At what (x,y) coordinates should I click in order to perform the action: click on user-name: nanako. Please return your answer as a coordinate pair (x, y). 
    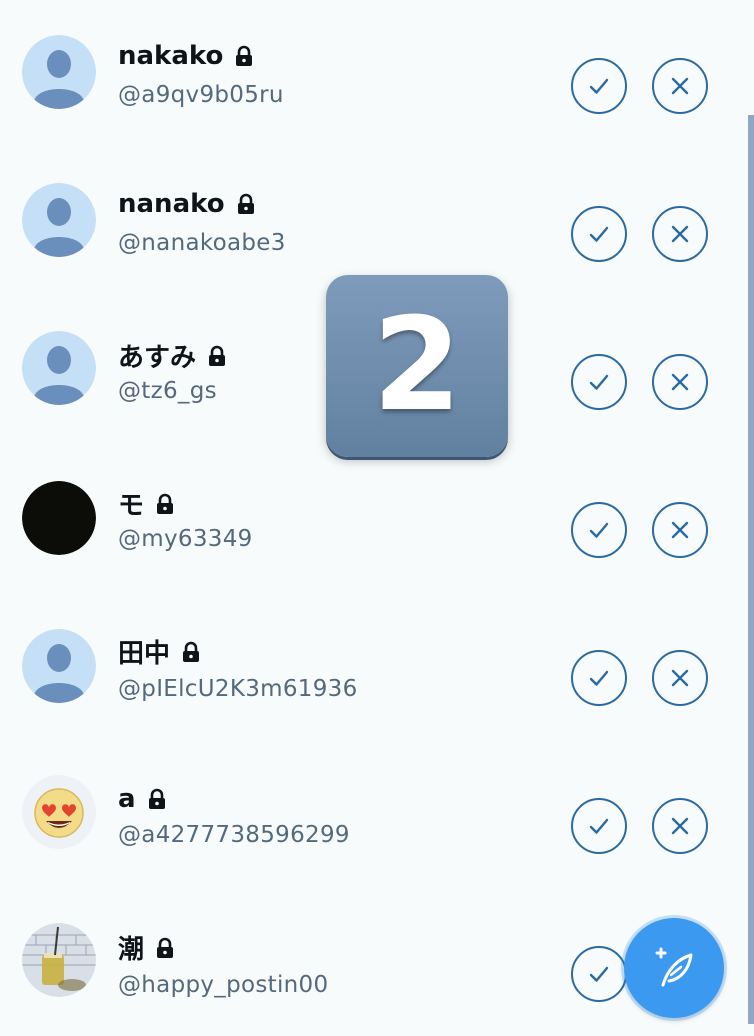
    Looking at the image, I should click on (171, 204).